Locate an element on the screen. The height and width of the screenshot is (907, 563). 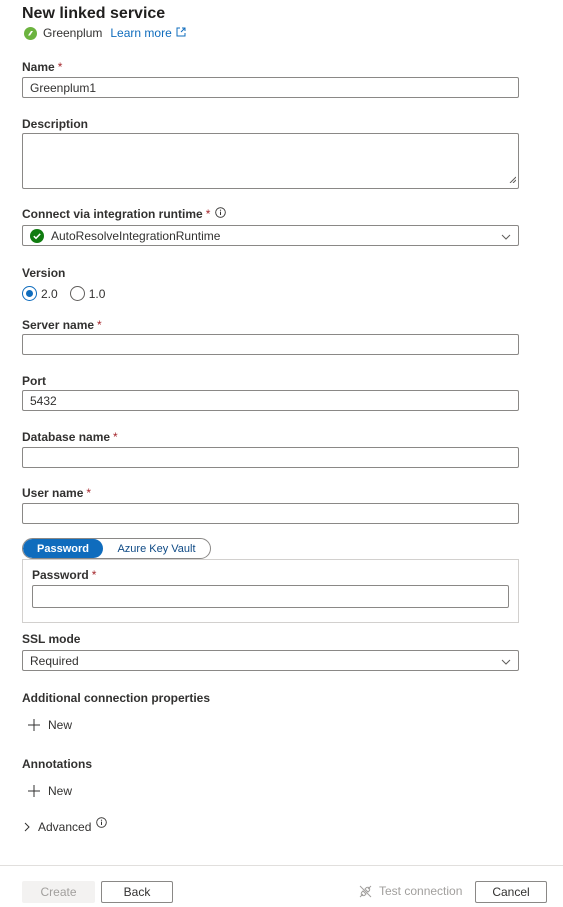
plug-icon is located at coordinates (365, 891).